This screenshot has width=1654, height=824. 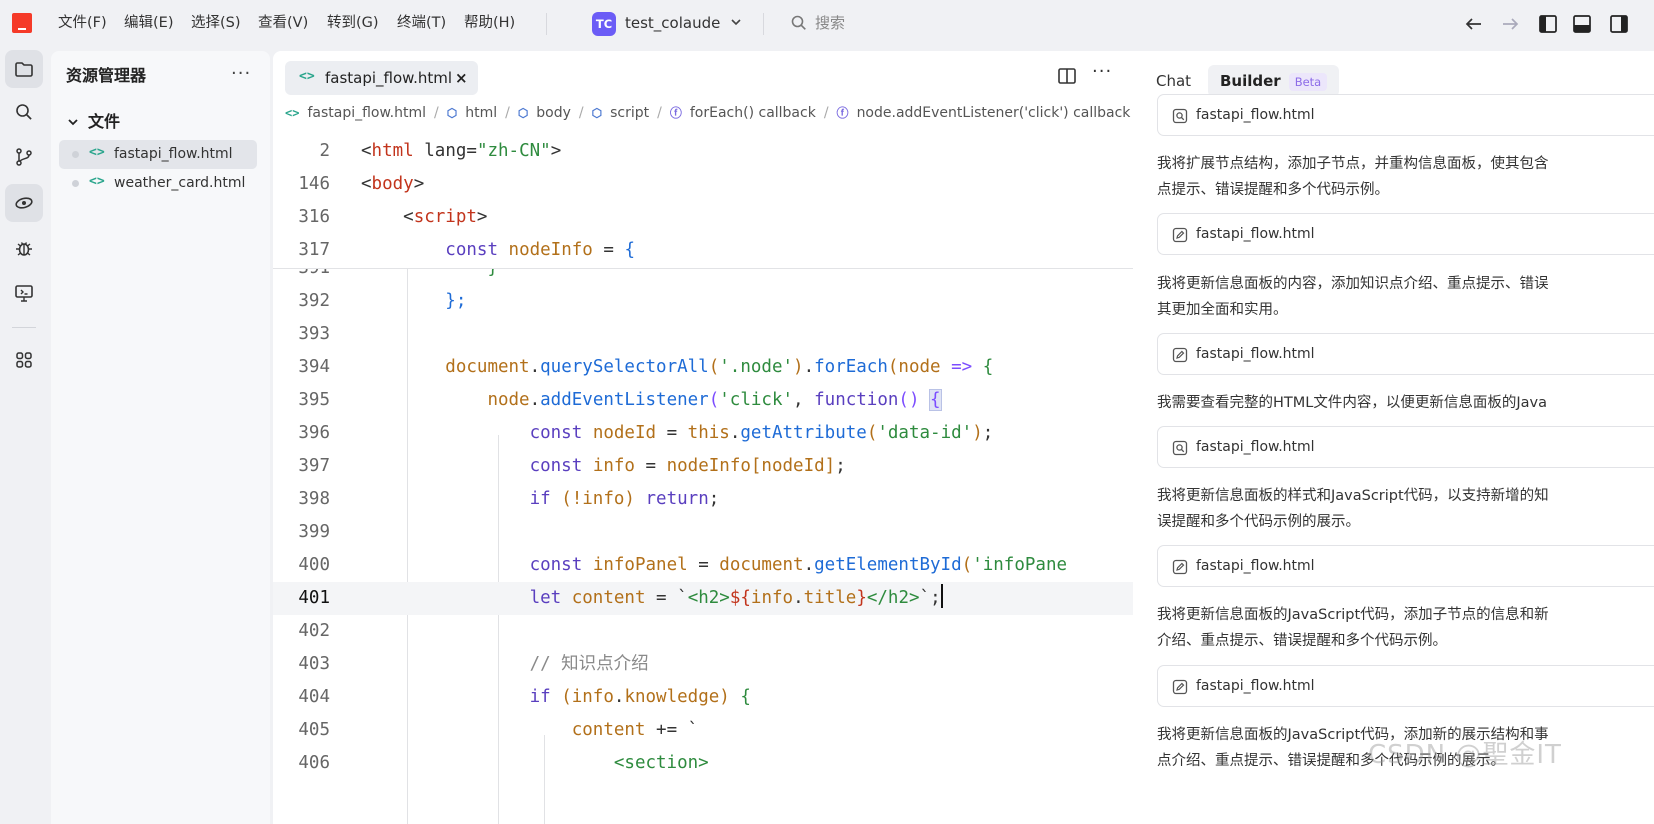 What do you see at coordinates (1474, 24) in the screenshot?
I see `arrow-left-icon` at bounding box center [1474, 24].